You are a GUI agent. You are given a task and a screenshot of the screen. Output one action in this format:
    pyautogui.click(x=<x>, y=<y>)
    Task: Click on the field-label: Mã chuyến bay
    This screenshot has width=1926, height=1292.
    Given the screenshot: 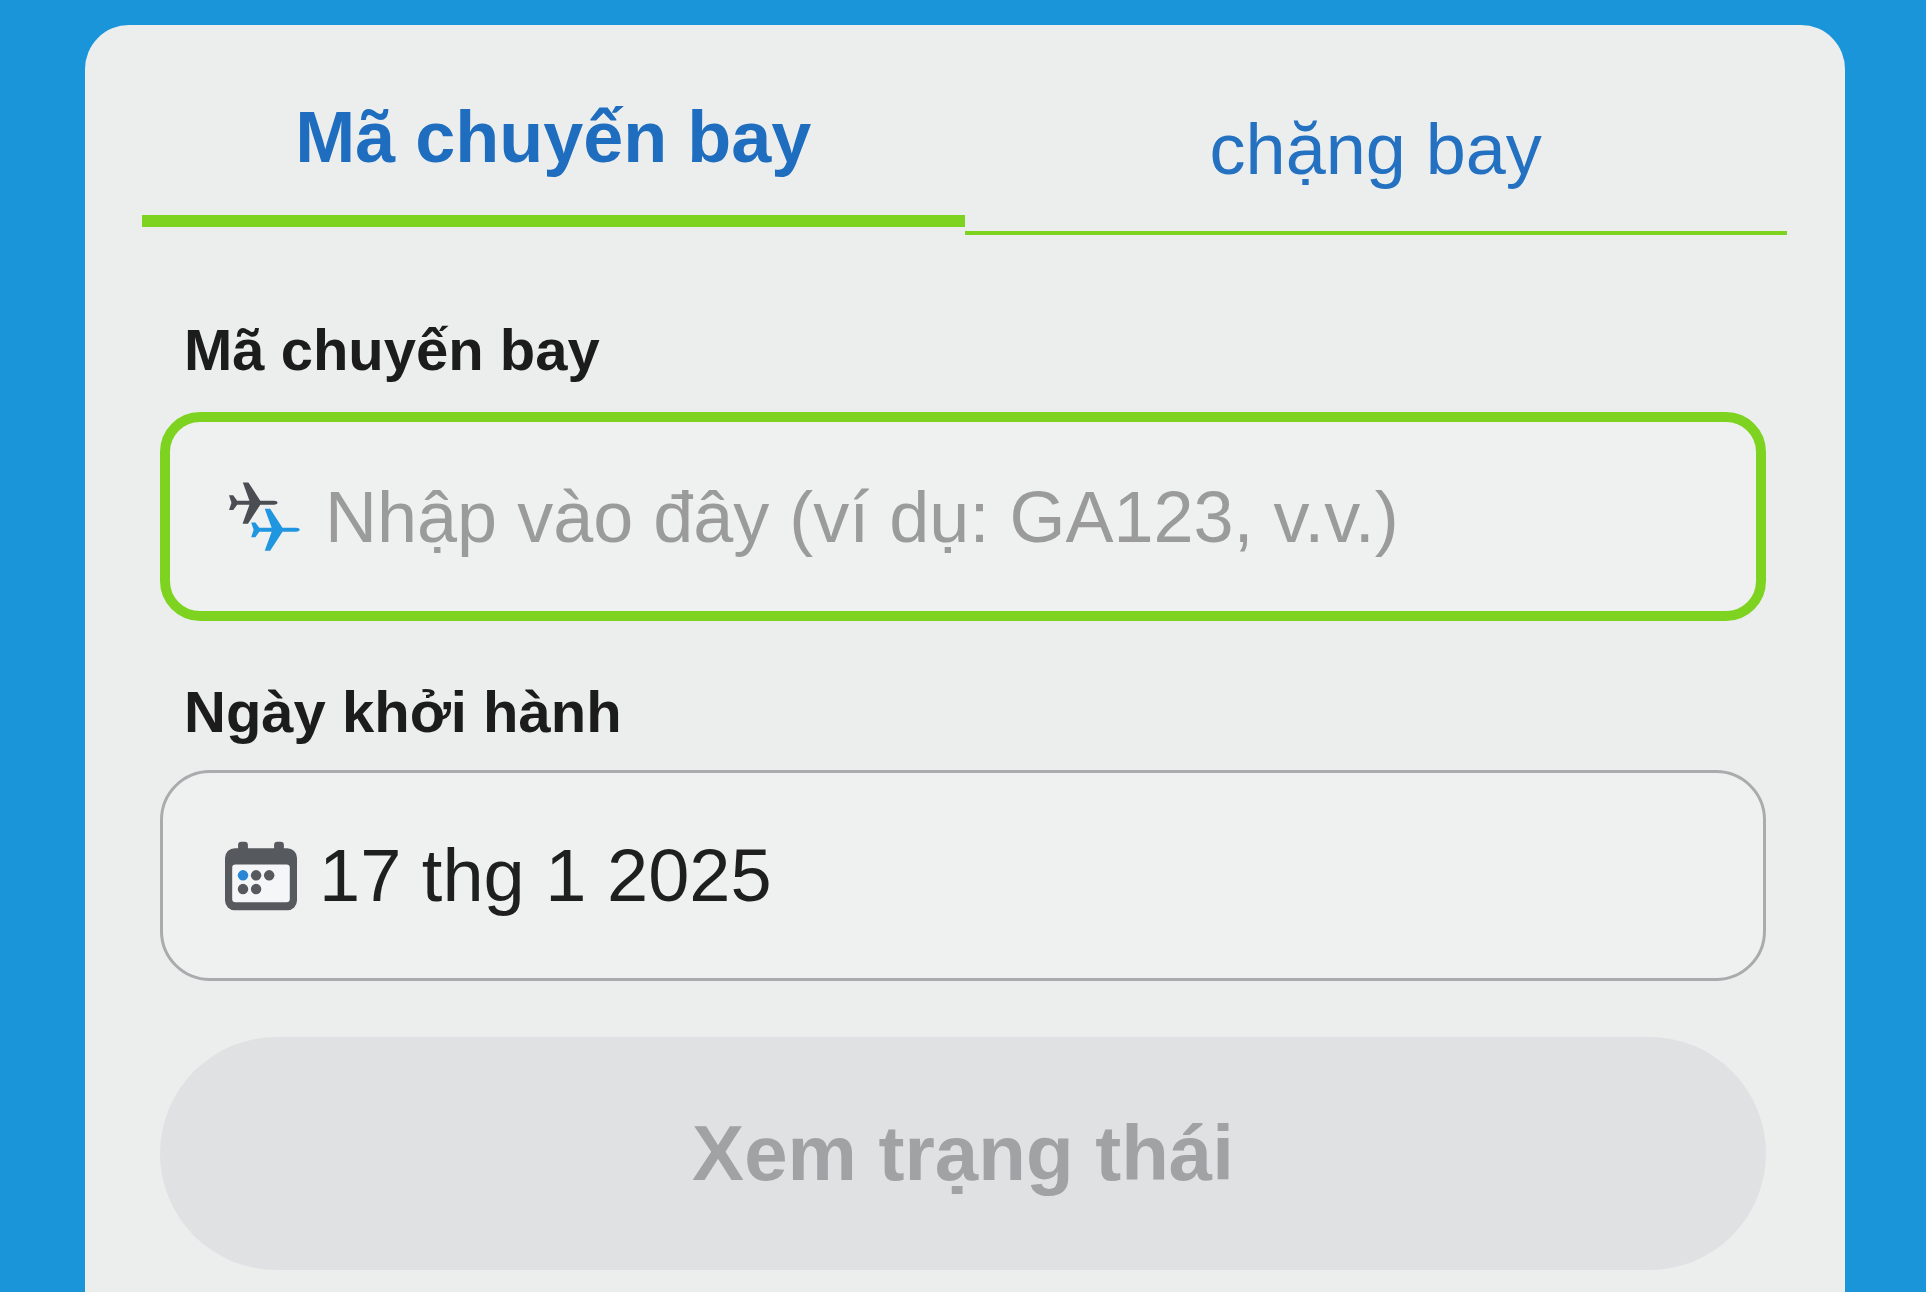 What is the action you would take?
    pyautogui.click(x=392, y=350)
    